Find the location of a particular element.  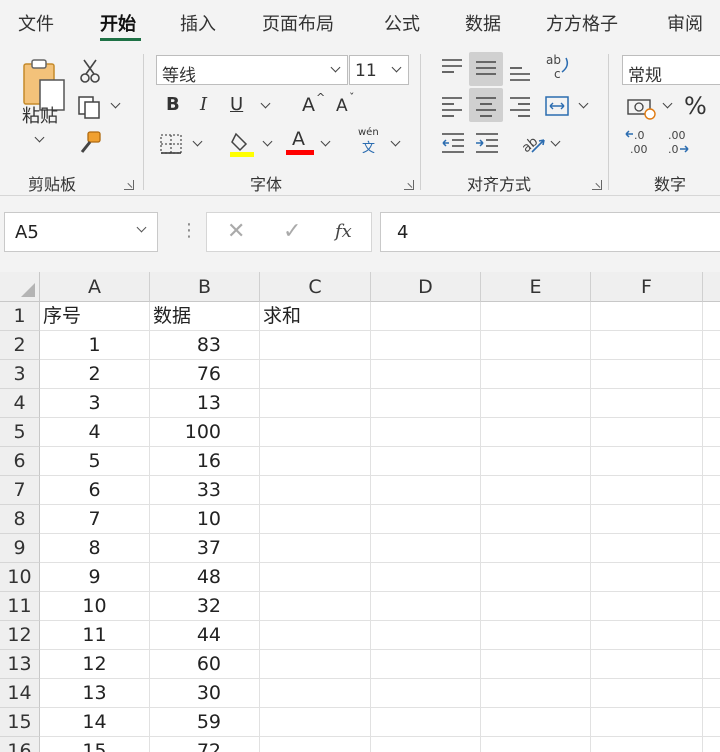

cell-g5 is located at coordinates (711, 432).